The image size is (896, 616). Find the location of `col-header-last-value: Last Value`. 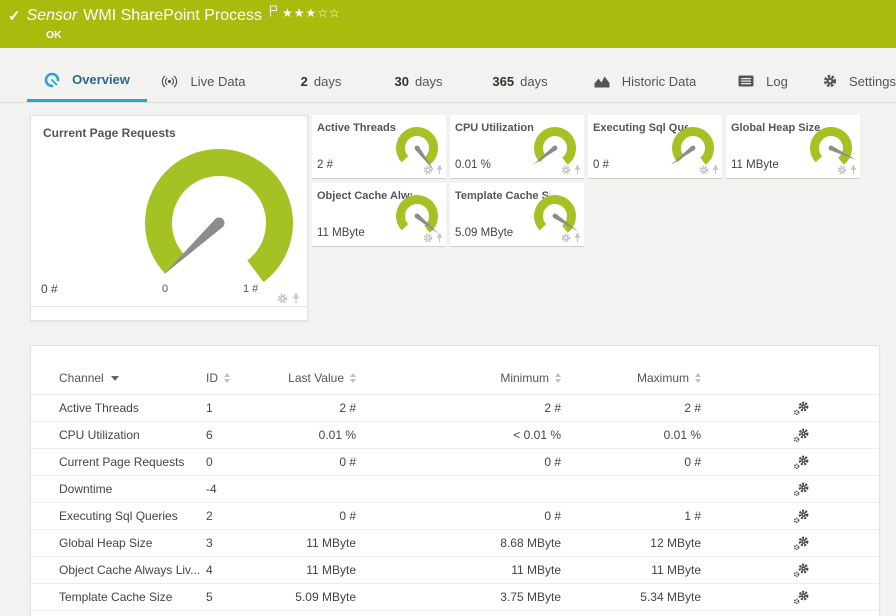

col-header-last-value: Last Value is located at coordinates (308, 378).